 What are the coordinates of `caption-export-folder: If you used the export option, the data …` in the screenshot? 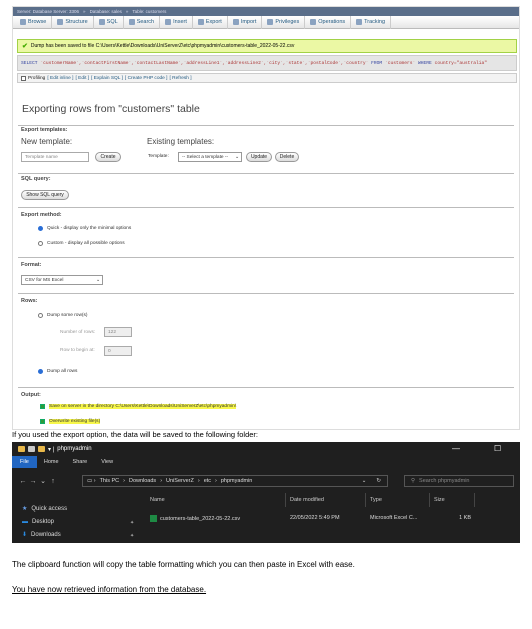 It's located at (135, 434).